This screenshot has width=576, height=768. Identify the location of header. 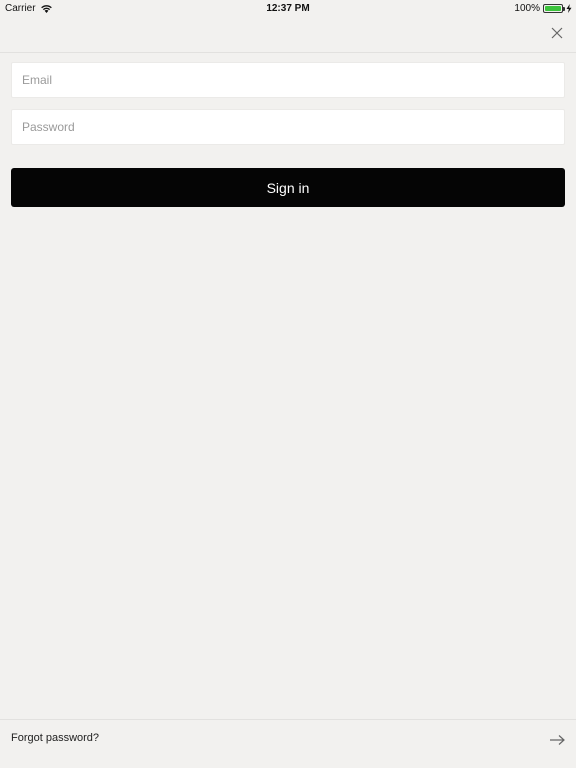
(288, 34).